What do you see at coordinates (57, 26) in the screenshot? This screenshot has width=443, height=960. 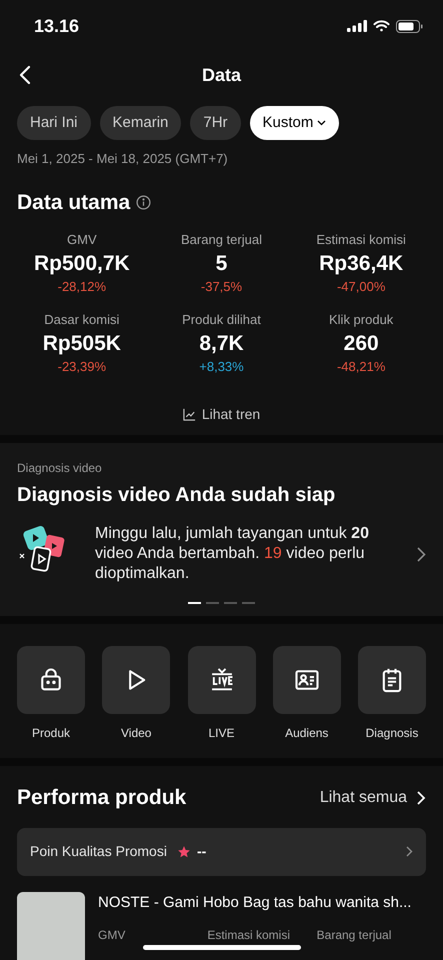 I see `status-time: 13.16` at bounding box center [57, 26].